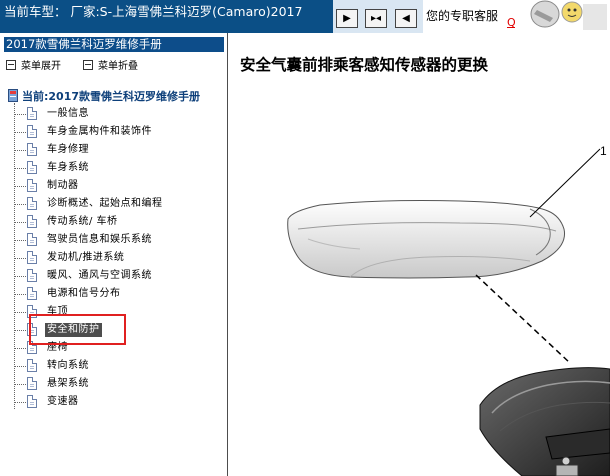  What do you see at coordinates (63, 185) in the screenshot?
I see `tree-item-label: 制动器` at bounding box center [63, 185].